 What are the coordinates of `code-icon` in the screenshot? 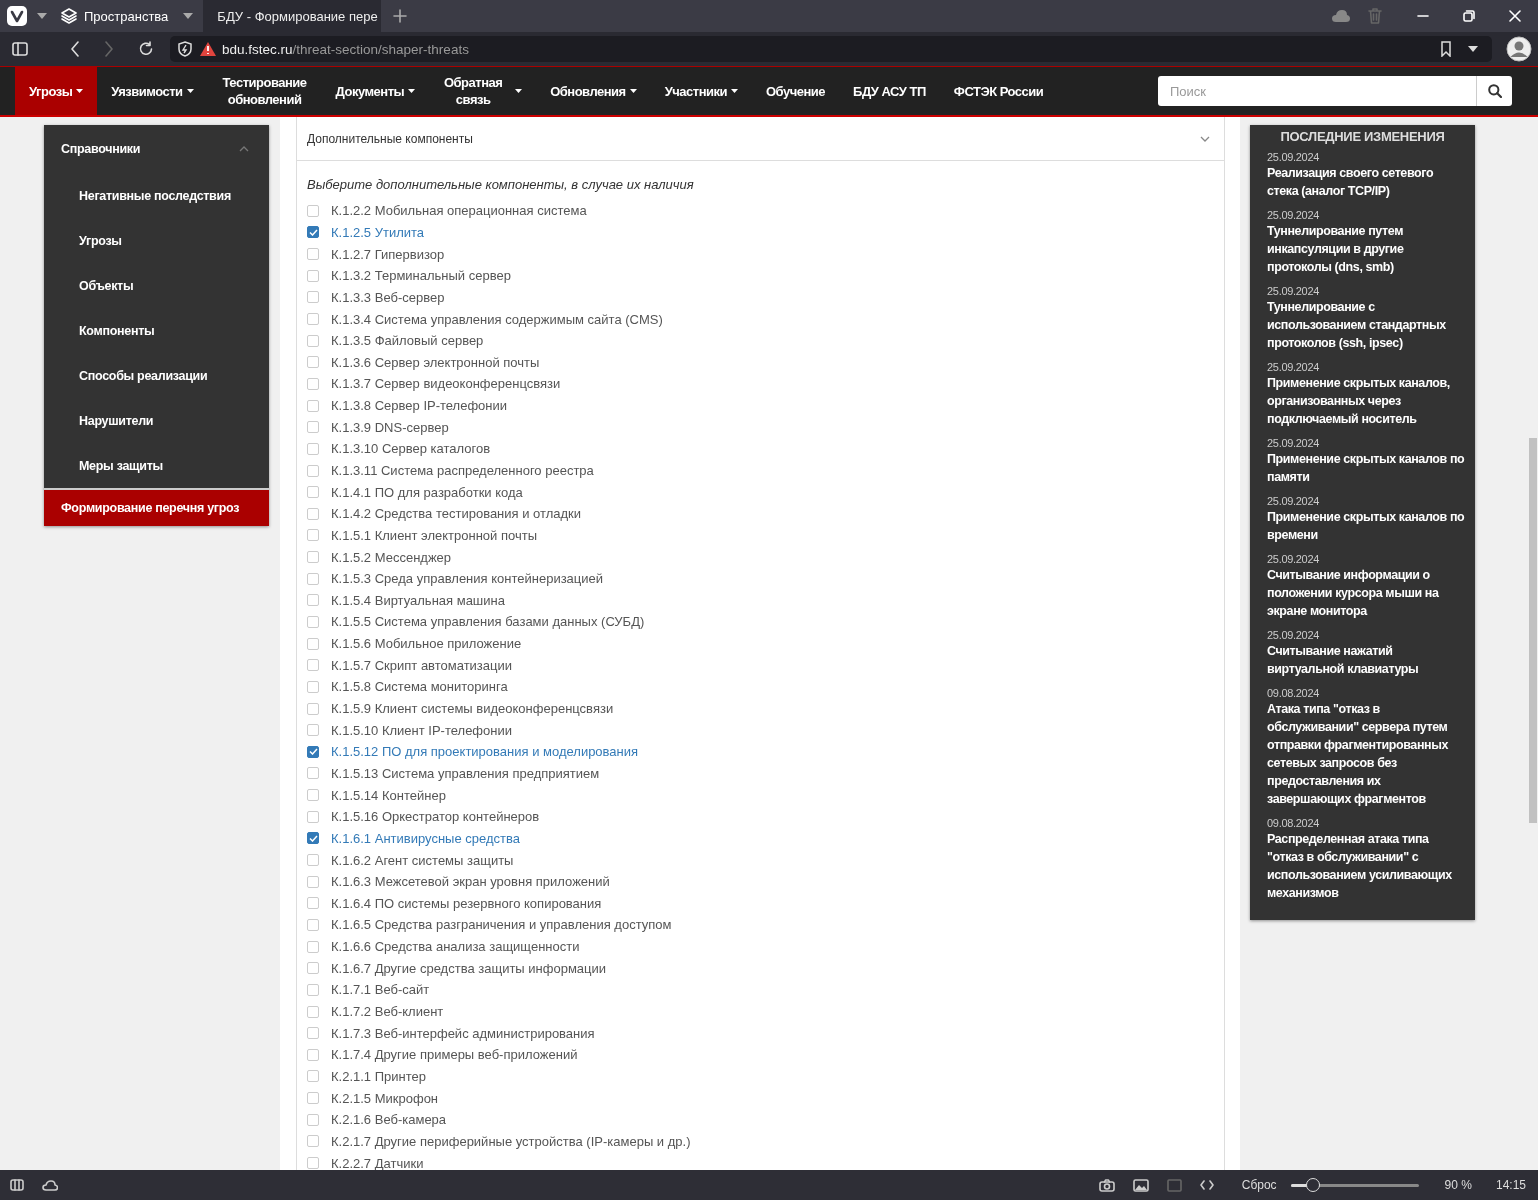 It's located at (1206, 1185).